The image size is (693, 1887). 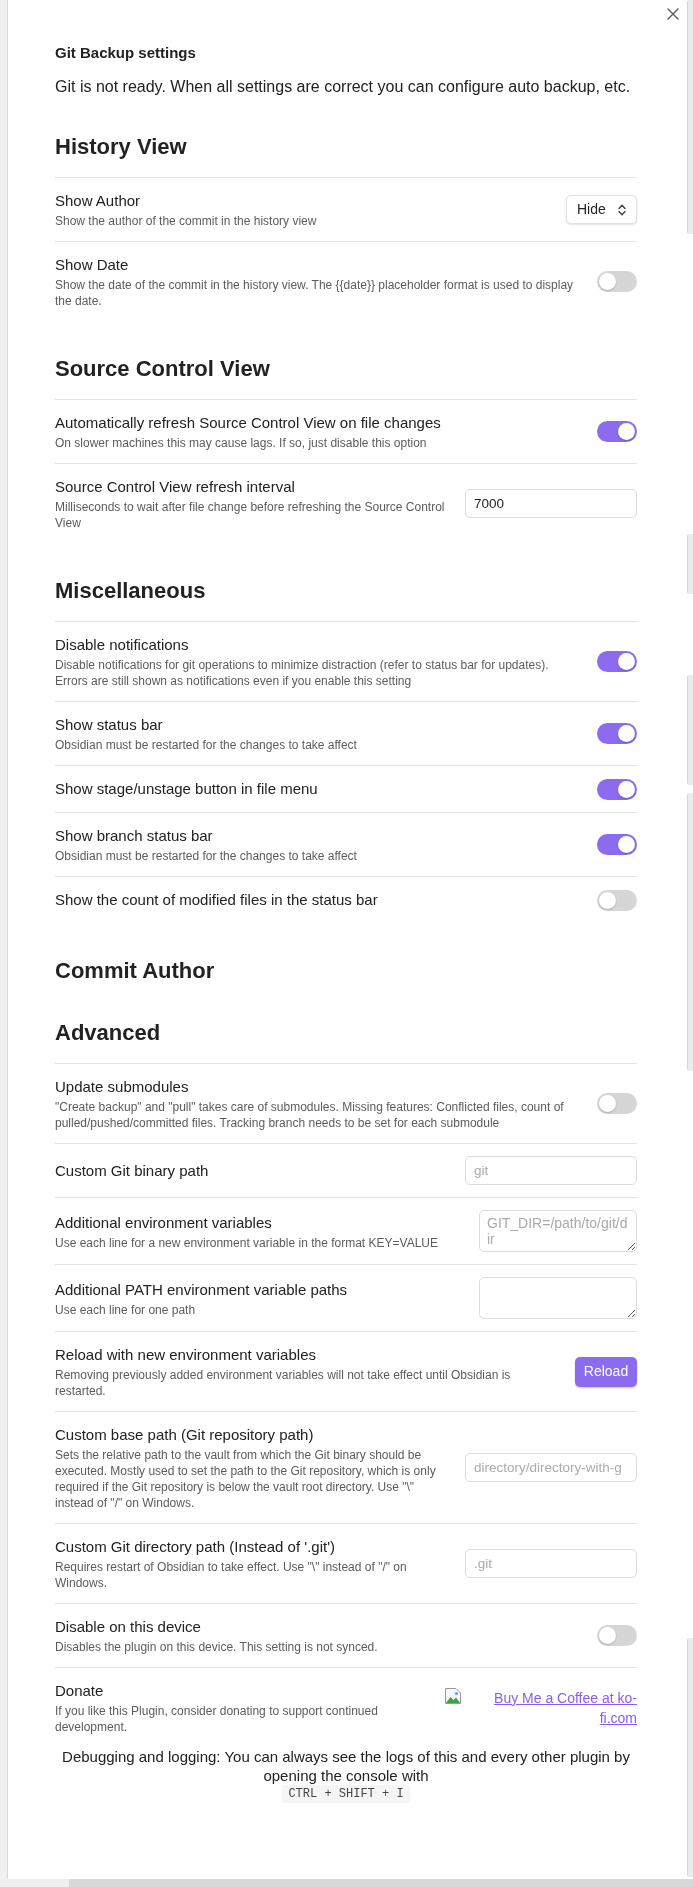 What do you see at coordinates (109, 725) in the screenshot?
I see `setting-name: Show status bar` at bounding box center [109, 725].